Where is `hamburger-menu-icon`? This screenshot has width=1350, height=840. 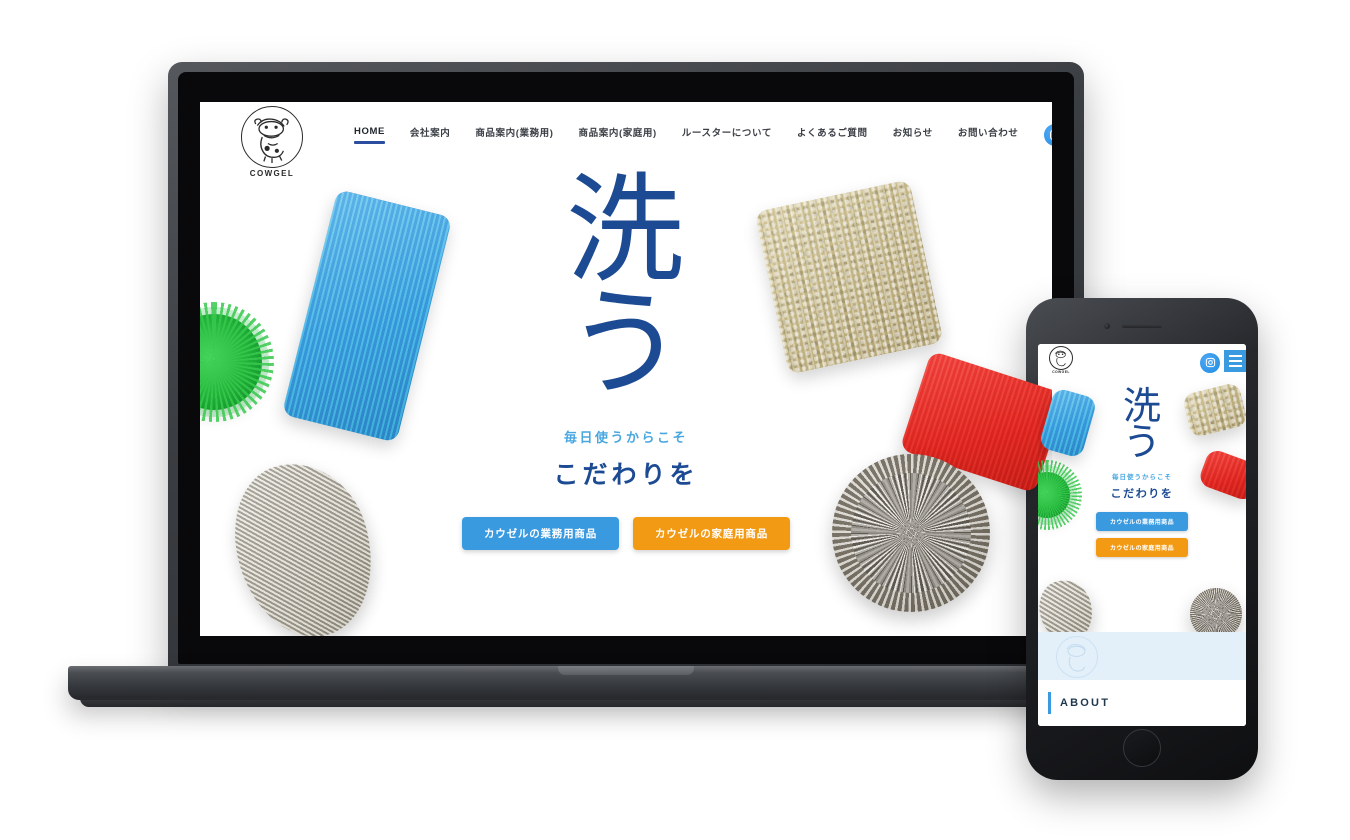
hamburger-menu-icon is located at coordinates (1235, 360).